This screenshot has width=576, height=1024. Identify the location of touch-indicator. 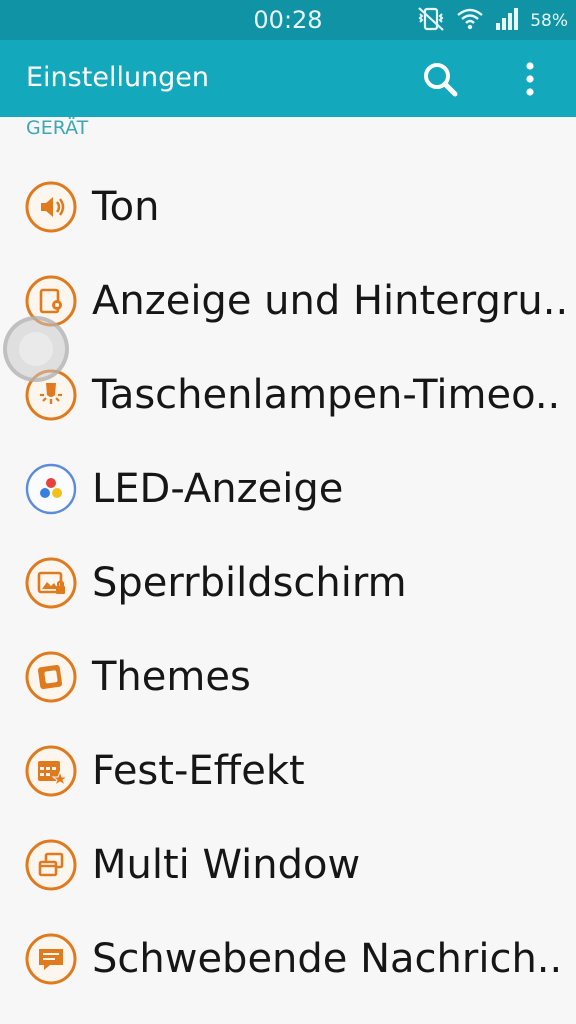
(36, 349).